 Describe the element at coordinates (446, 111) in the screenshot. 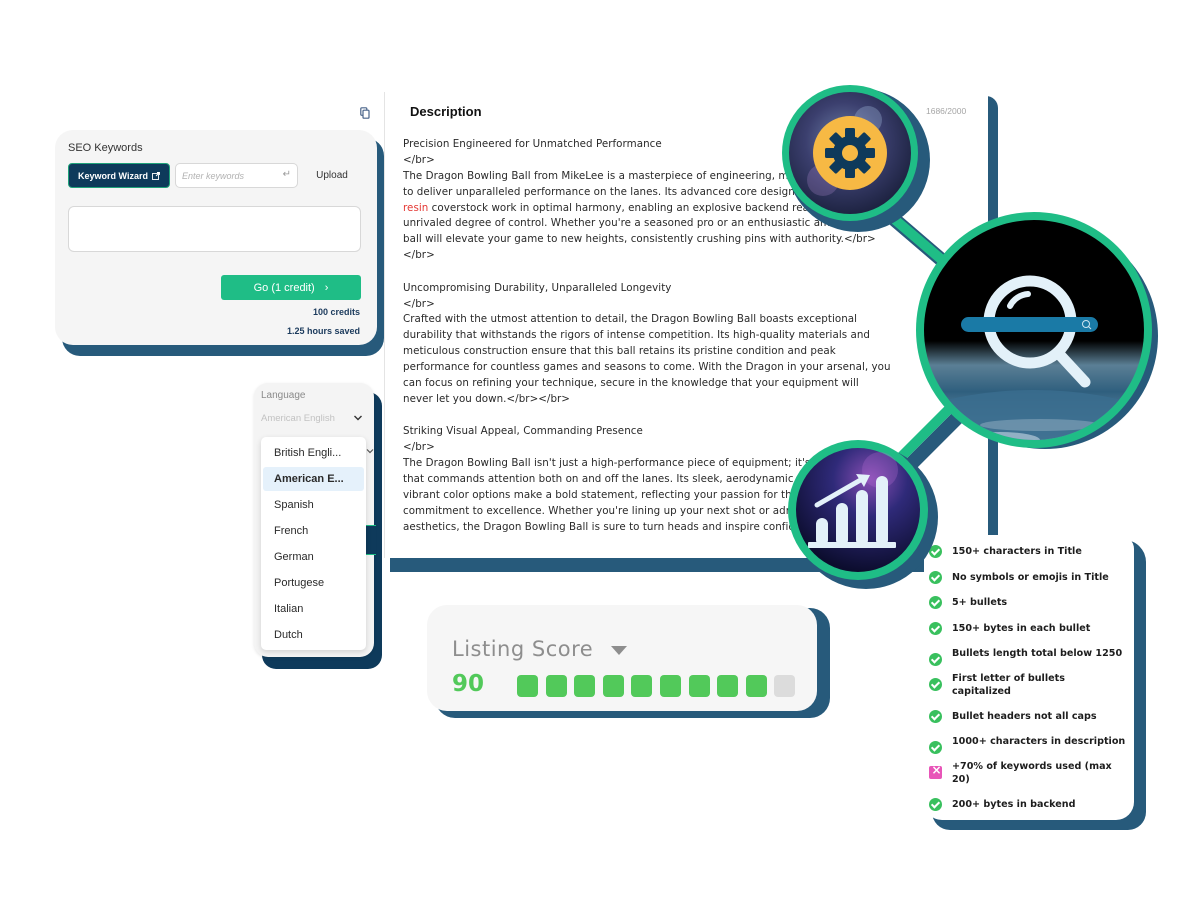

I see `description-title: Description` at that location.